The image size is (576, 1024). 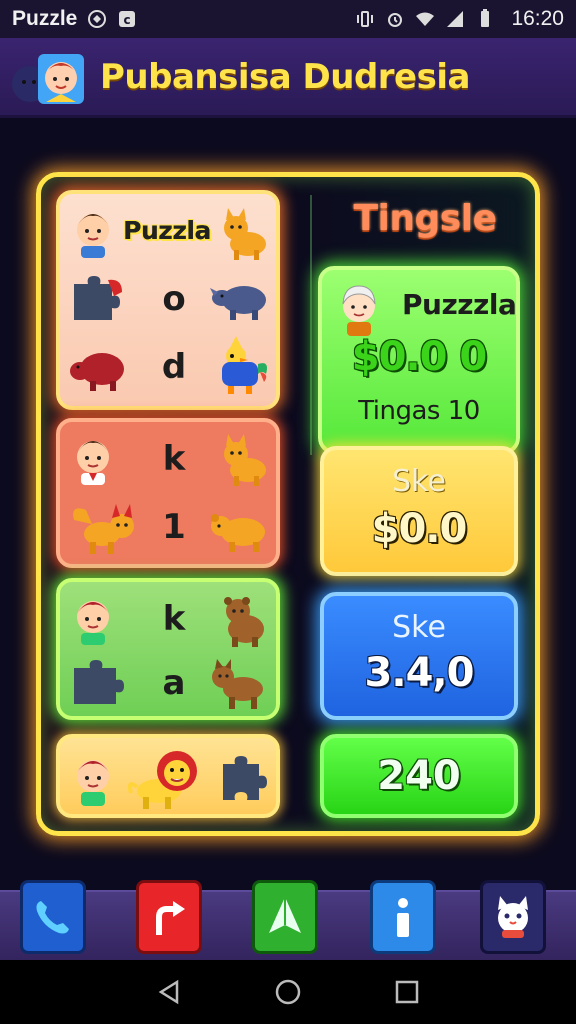 What do you see at coordinates (48, 77) in the screenshot?
I see `avatar-icon` at bounding box center [48, 77].